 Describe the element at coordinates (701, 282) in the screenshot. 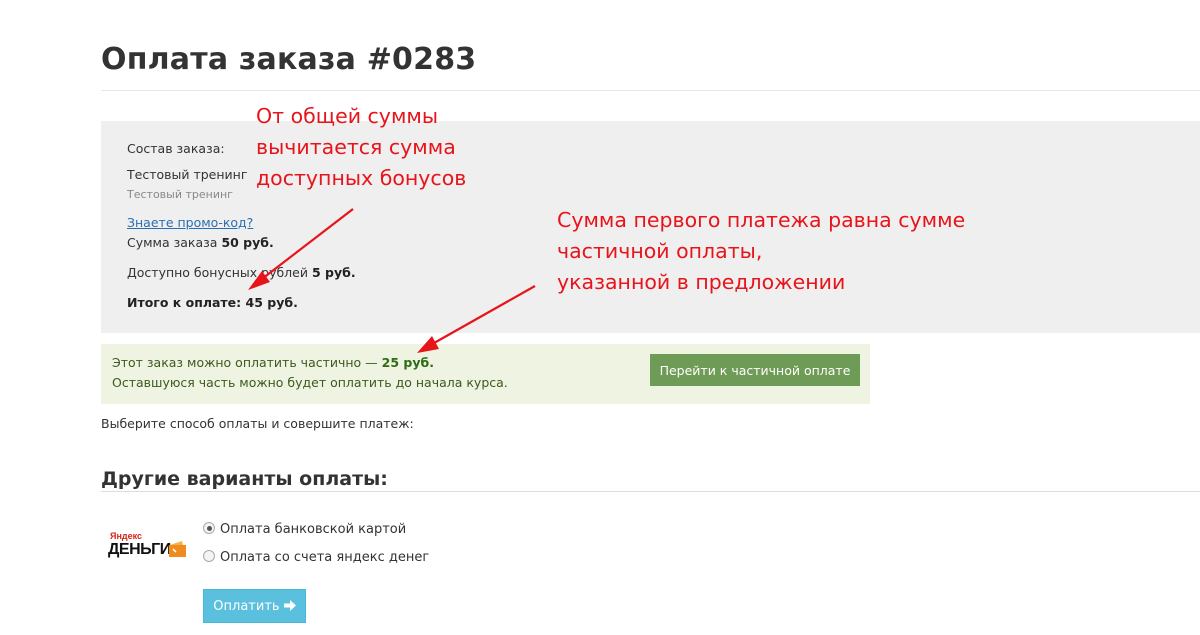

I see `annotation-partial-line: указанной в предложении` at that location.